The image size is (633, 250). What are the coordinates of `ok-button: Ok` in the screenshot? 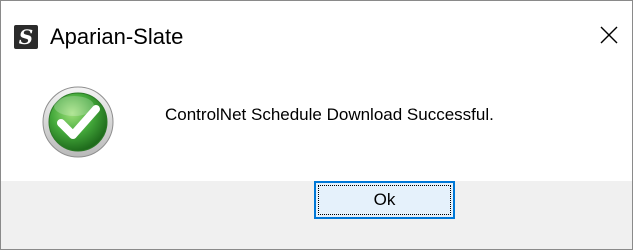 It's located at (384, 200).